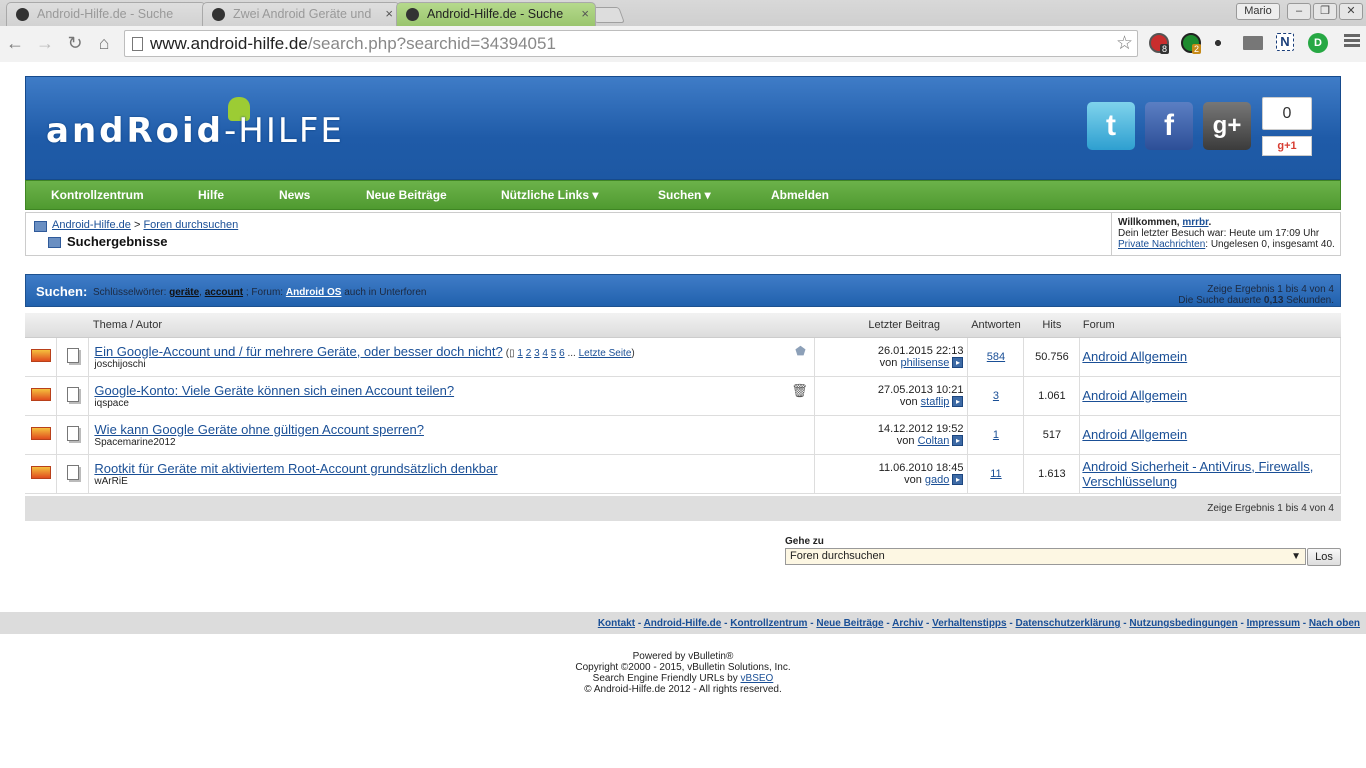 This screenshot has height=768, width=1366. What do you see at coordinates (1273, 623) in the screenshot?
I see `footer-link-impressum: Impressum` at bounding box center [1273, 623].